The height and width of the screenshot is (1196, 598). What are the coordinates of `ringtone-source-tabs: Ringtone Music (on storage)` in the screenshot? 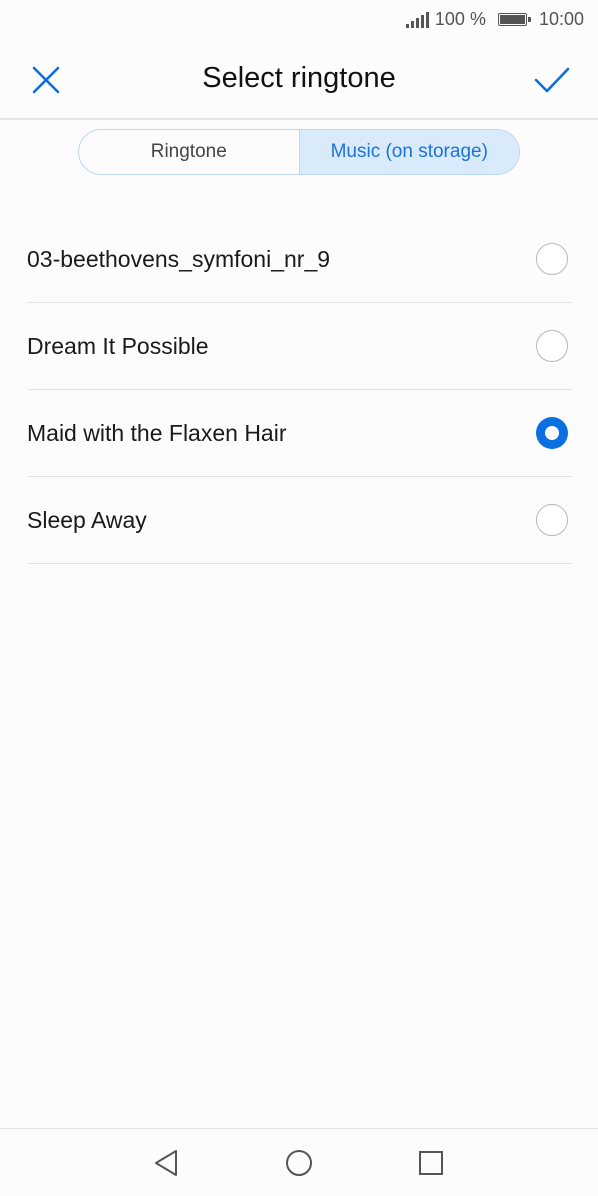 It's located at (299, 152).